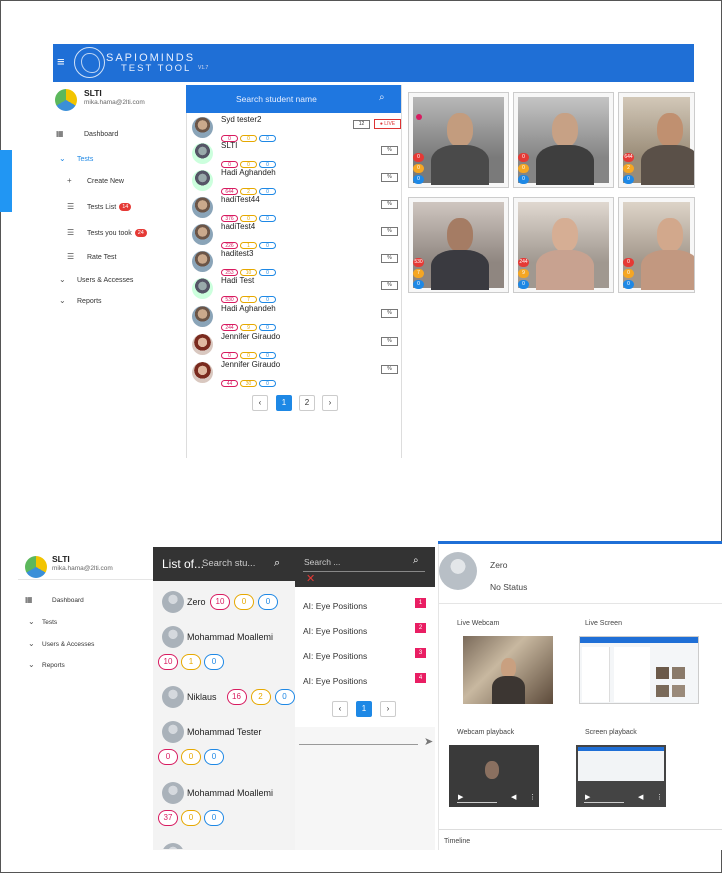  I want to click on page-2-button: 2, so click(307, 403).